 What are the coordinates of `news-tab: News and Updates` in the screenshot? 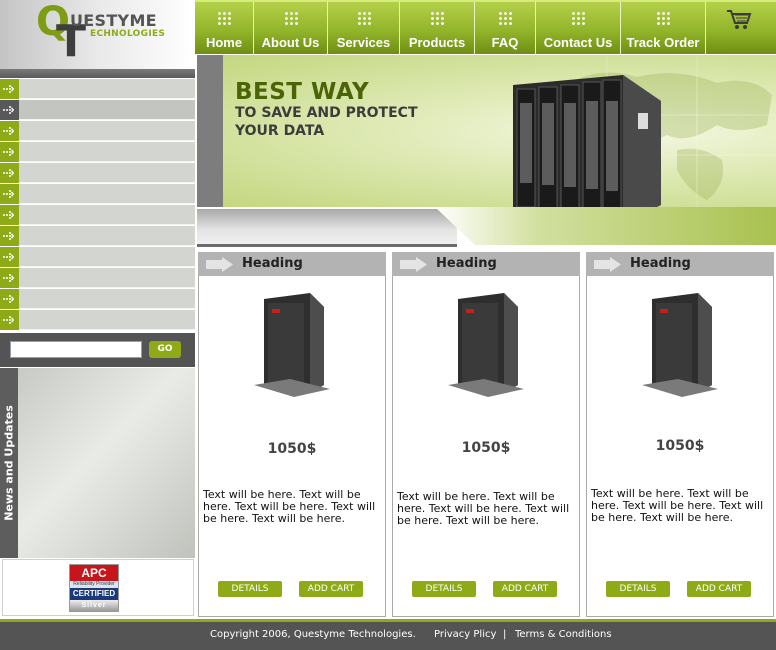 It's located at (9, 463).